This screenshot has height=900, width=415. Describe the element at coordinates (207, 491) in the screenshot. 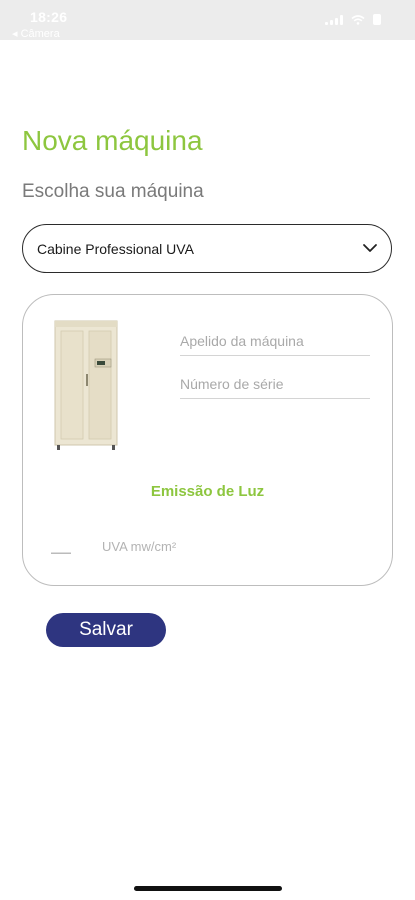

I see `light-emission-title: Emissão de Luz` at that location.